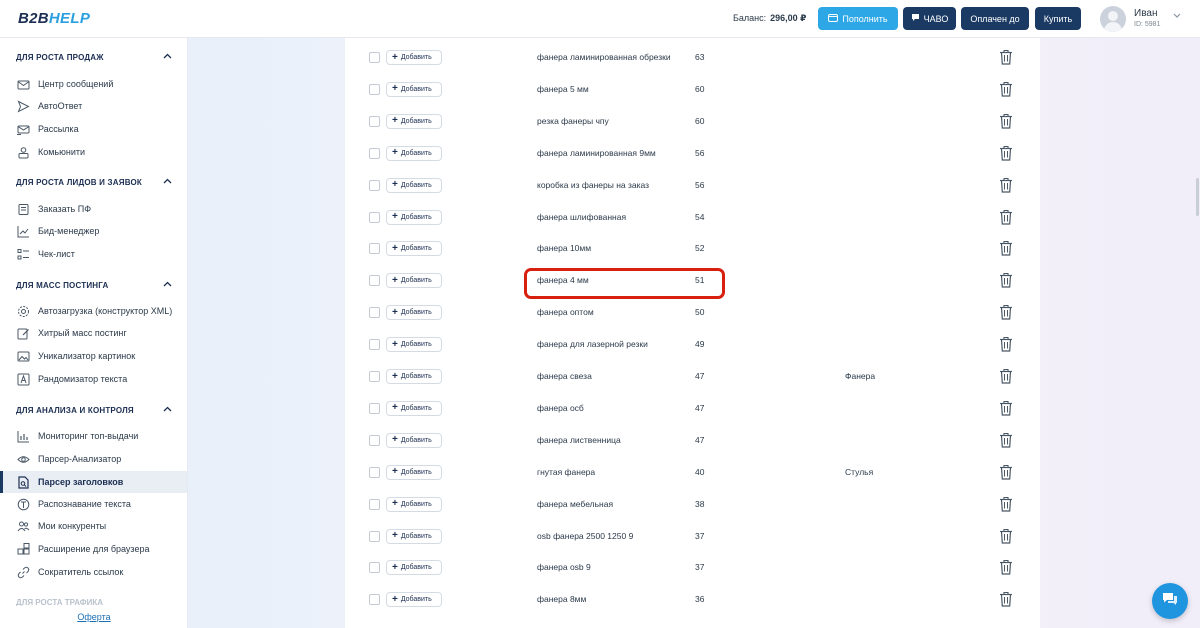 This screenshot has width=1200, height=628. I want to click on frequency-cell: 38, so click(700, 503).